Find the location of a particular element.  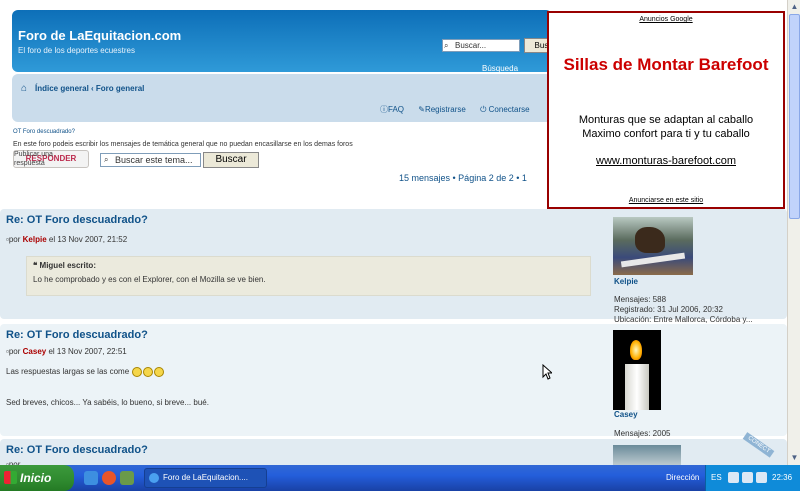

start-label: Inicio is located at coordinates (36, 478).